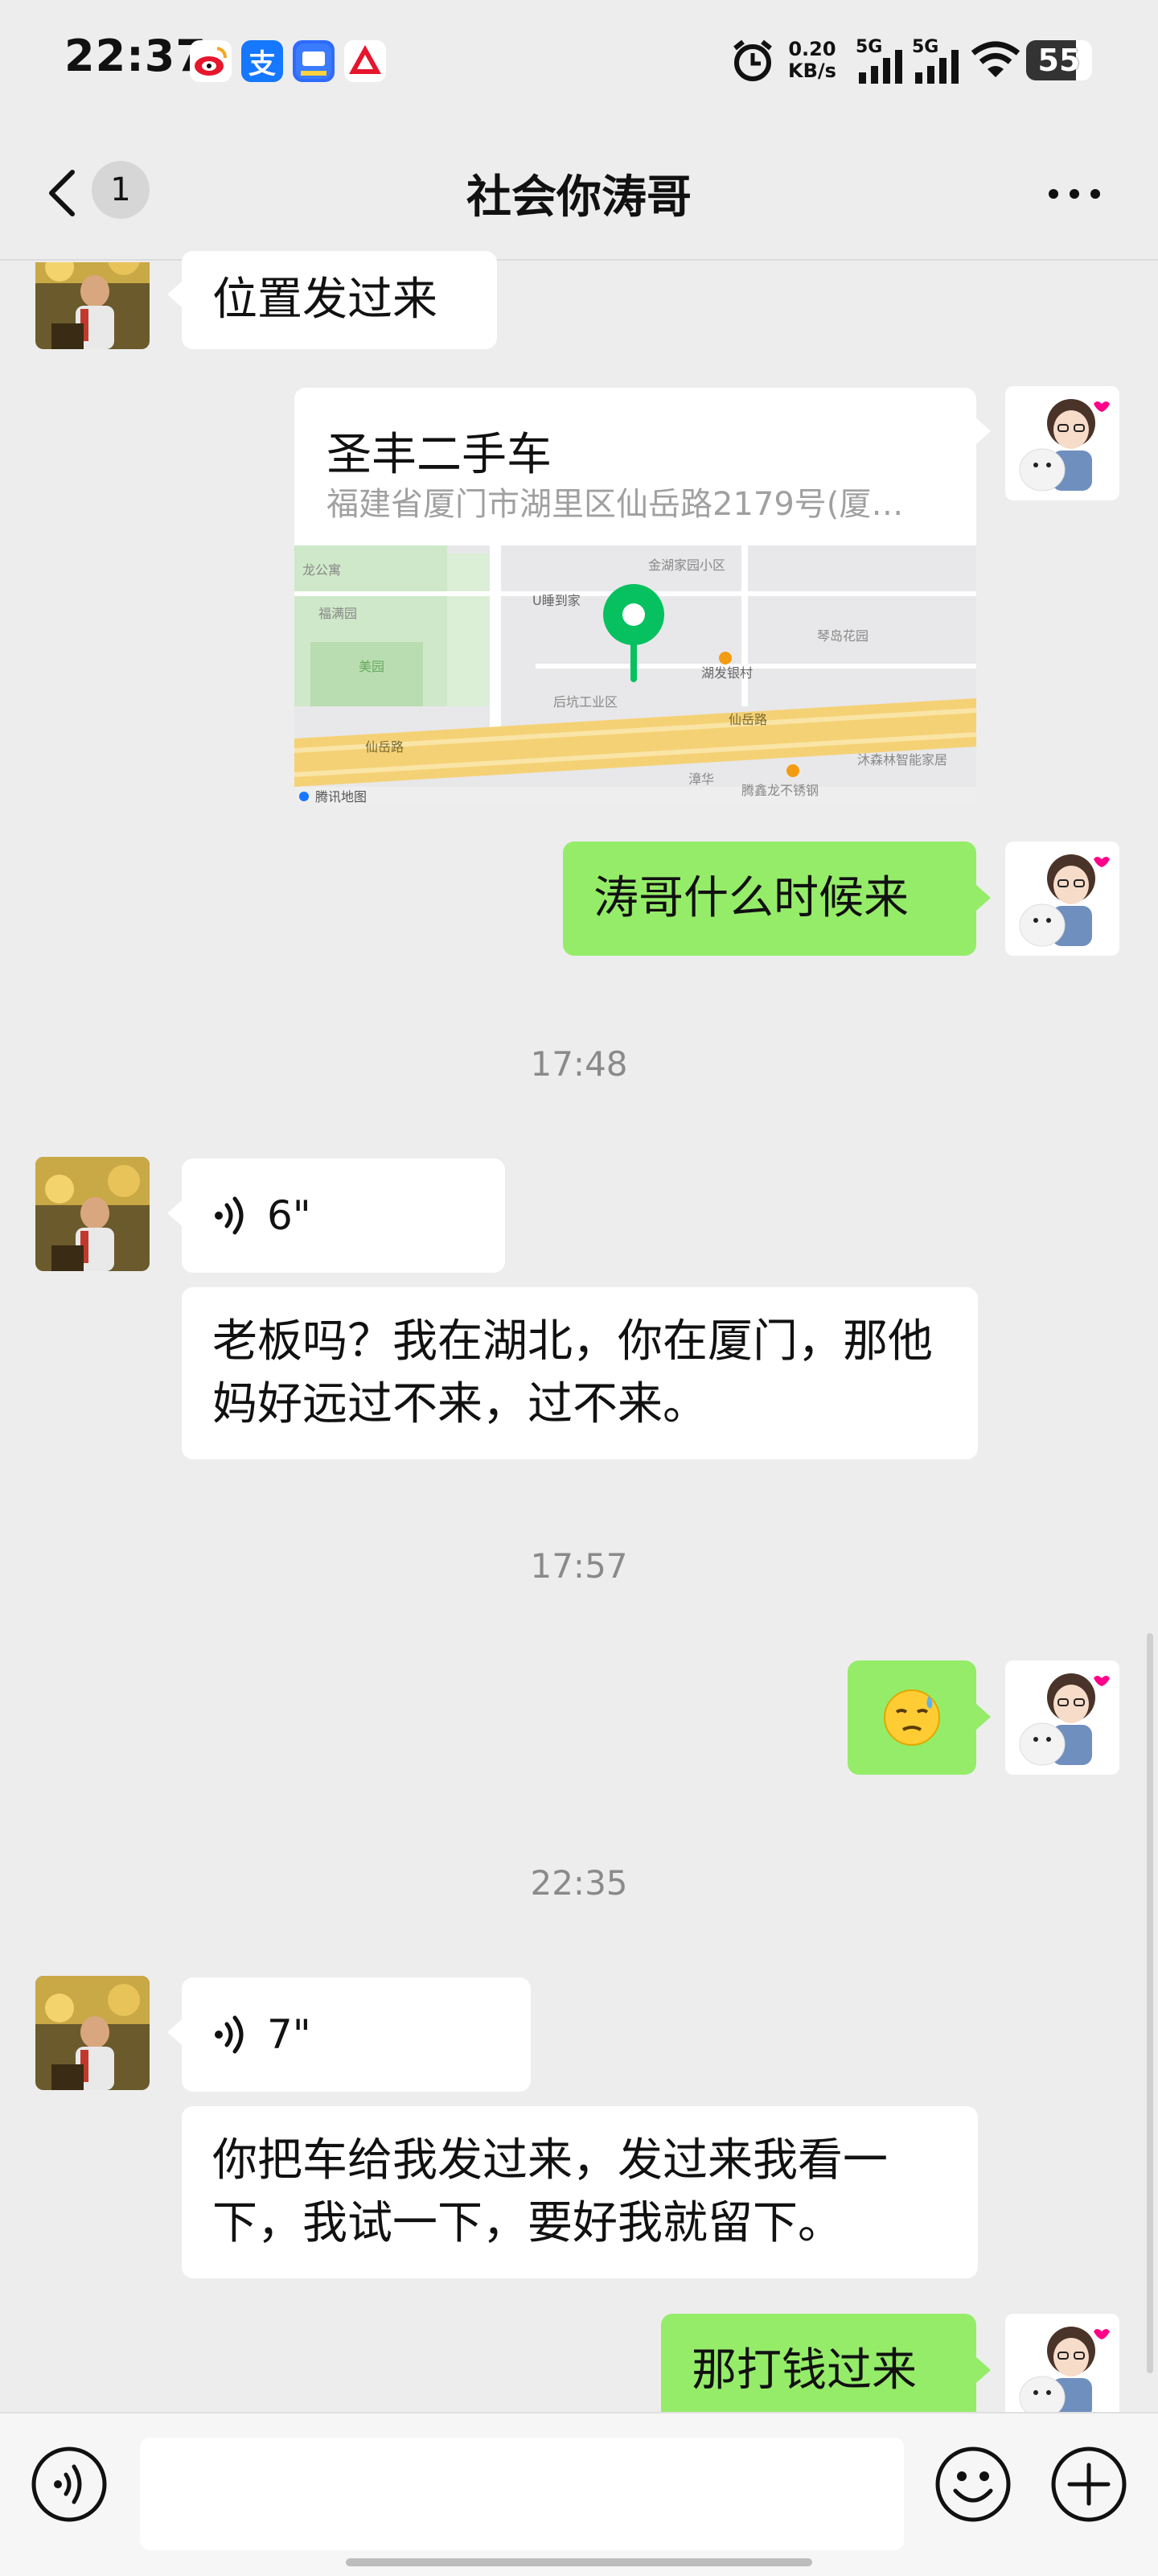 The image size is (1158, 2576). Describe the element at coordinates (69, 2486) in the screenshot. I see `voice-input-icon` at that location.